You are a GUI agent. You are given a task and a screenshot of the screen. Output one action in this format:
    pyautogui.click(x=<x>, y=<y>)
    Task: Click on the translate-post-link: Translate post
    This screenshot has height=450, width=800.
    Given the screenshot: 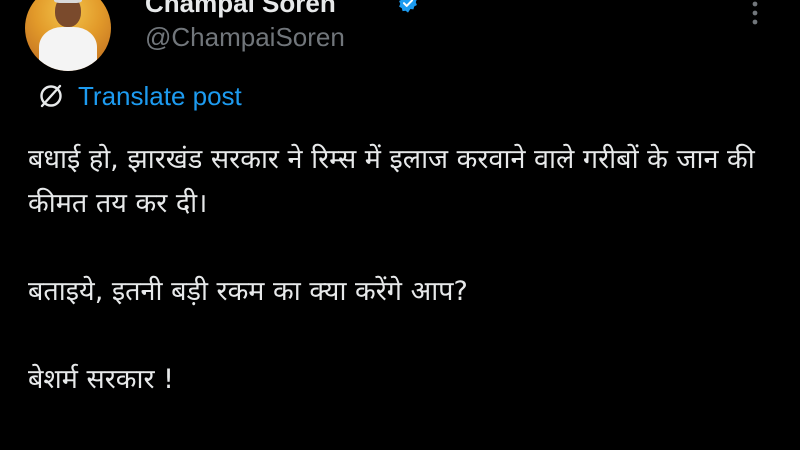 What is the action you would take?
    pyautogui.click(x=160, y=96)
    